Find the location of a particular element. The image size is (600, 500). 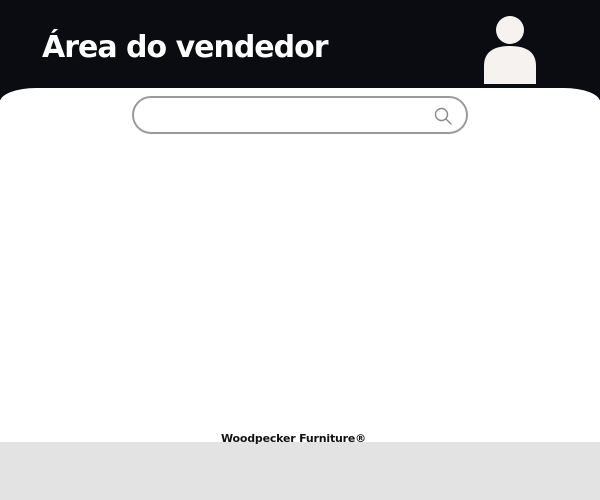

search-bar is located at coordinates (300, 115).